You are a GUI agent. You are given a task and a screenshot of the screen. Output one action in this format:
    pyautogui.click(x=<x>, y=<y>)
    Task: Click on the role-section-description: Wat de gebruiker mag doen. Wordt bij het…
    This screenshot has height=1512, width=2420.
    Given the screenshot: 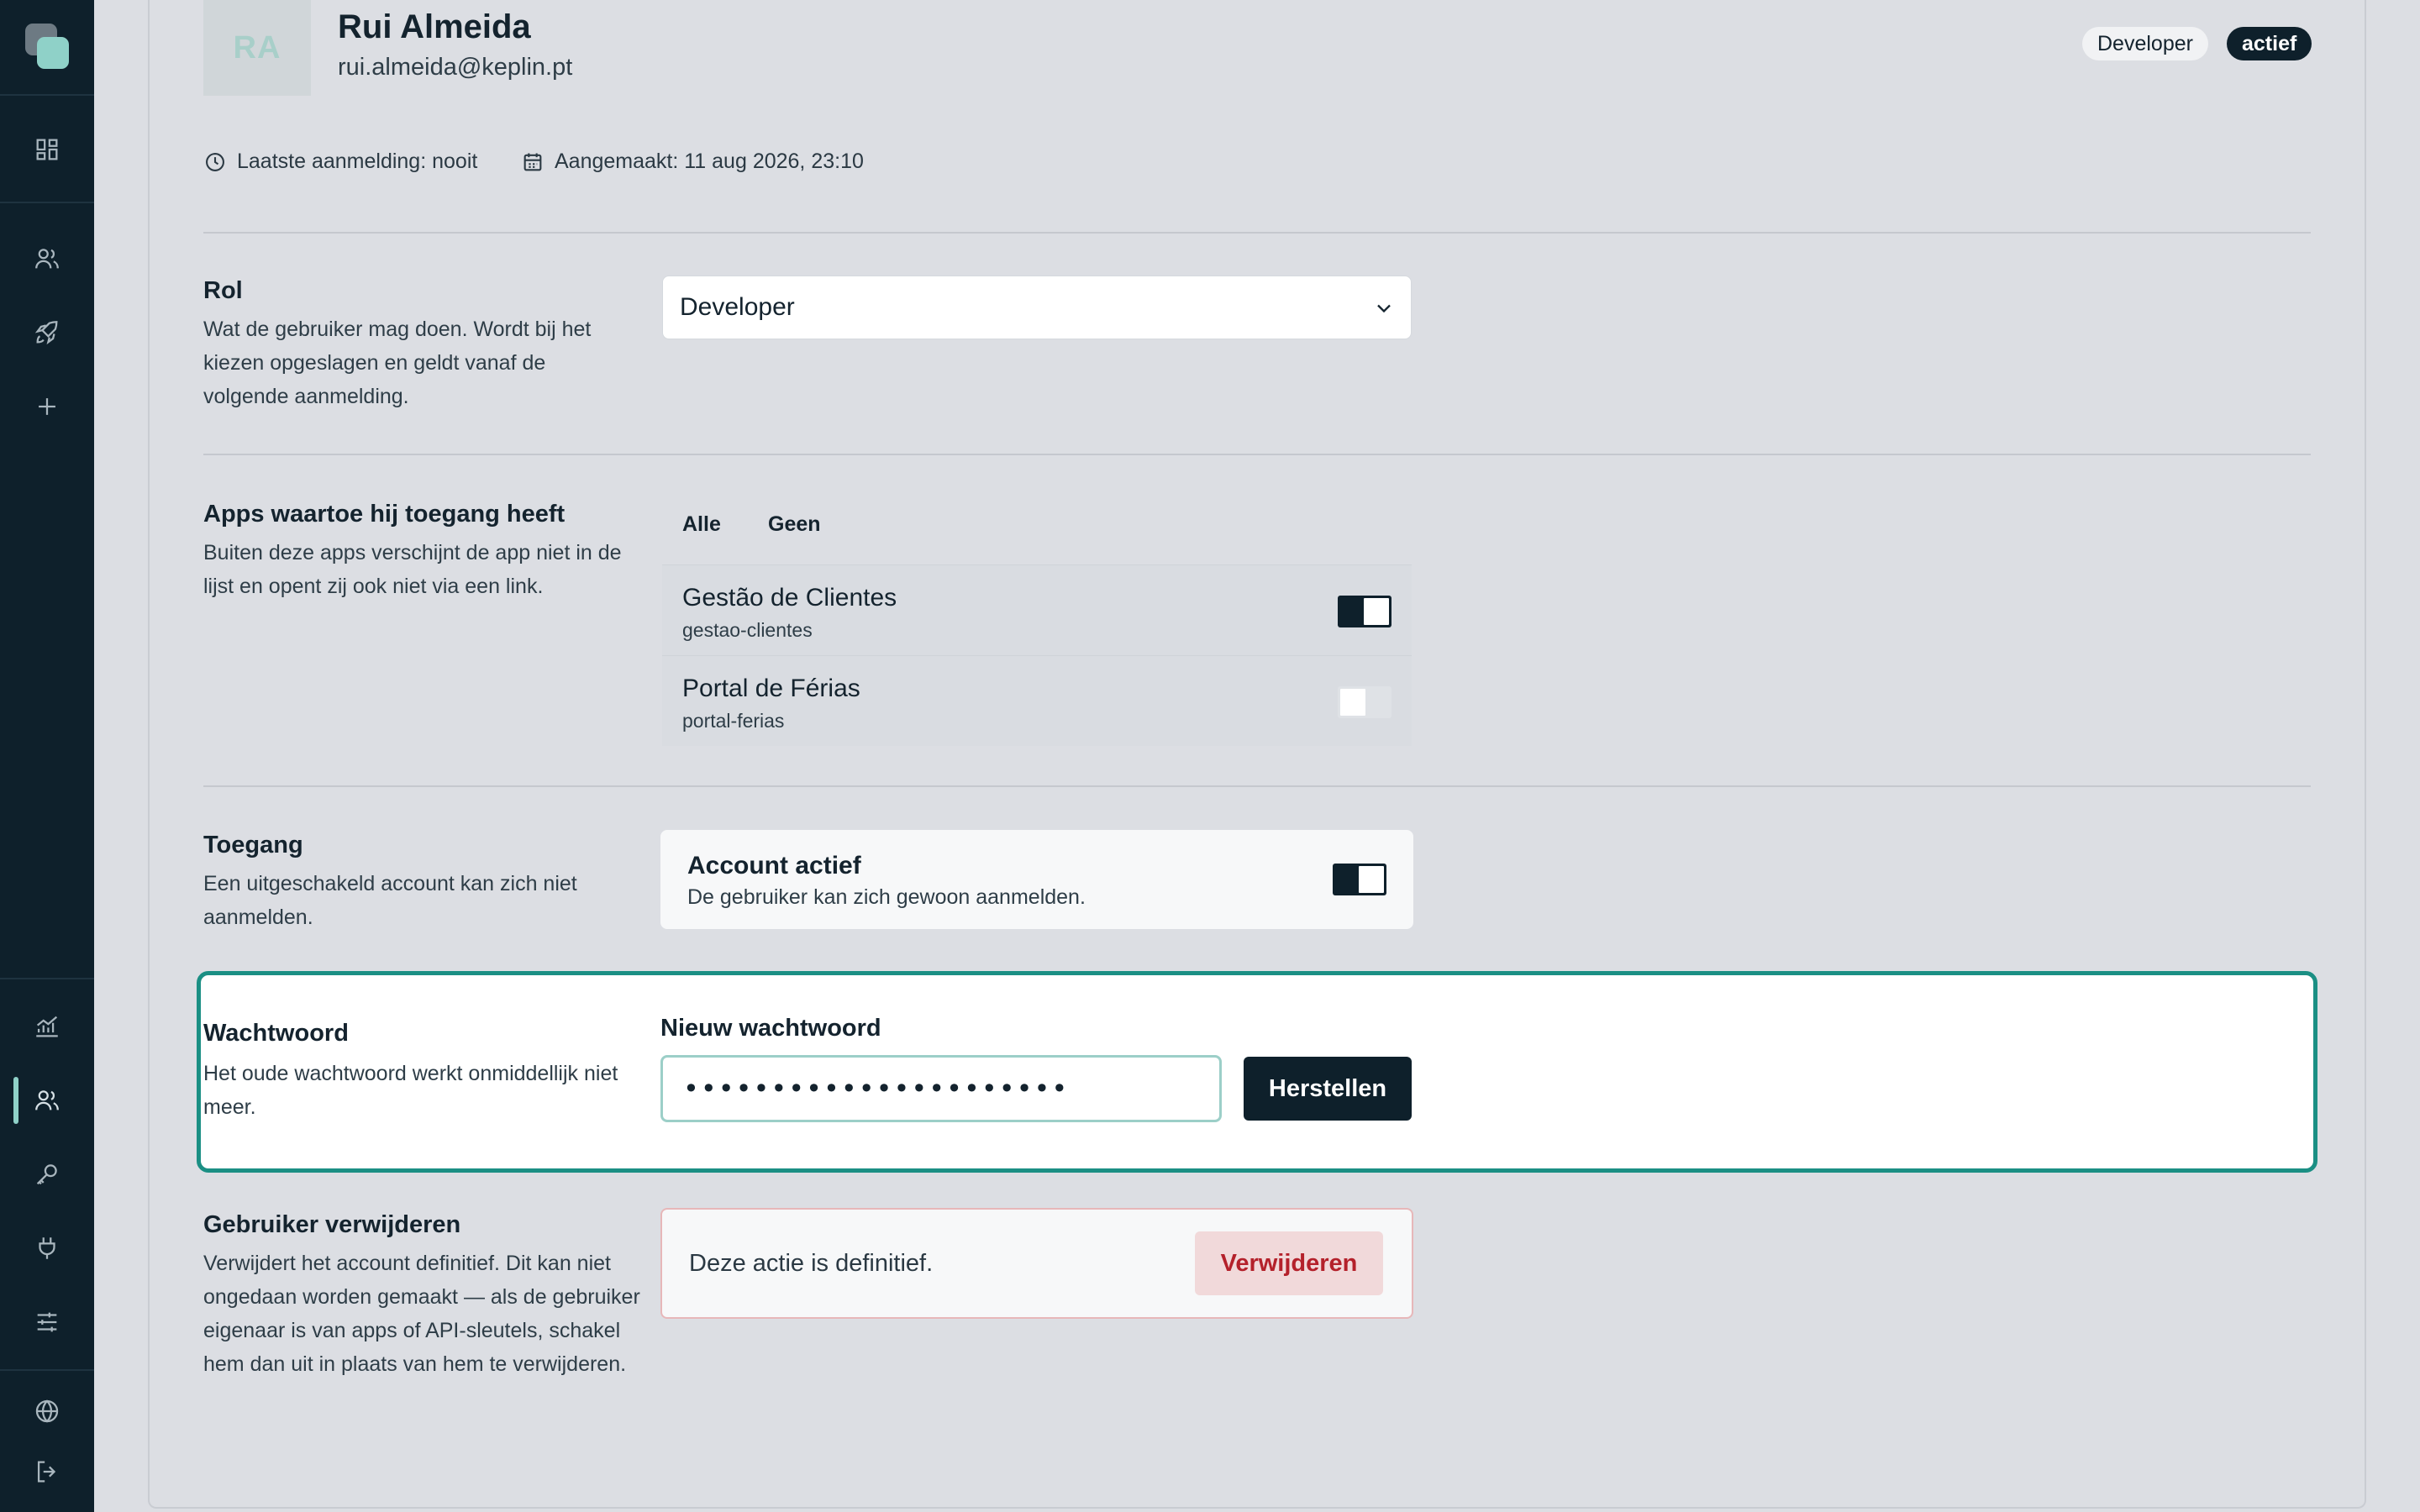 What is the action you would take?
    pyautogui.click(x=397, y=363)
    